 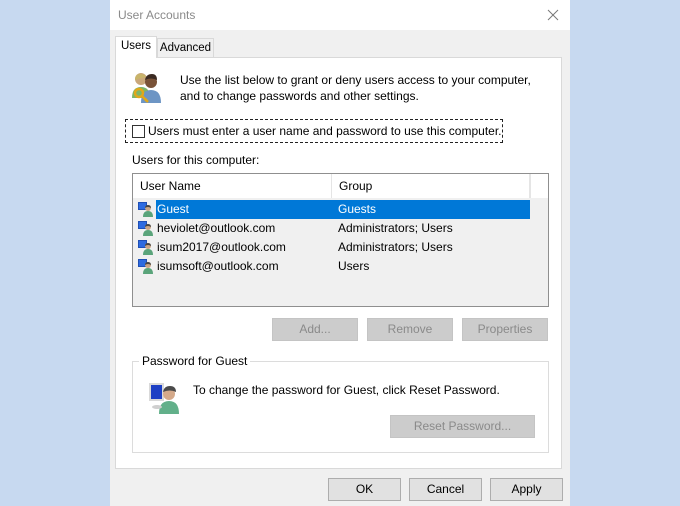 I want to click on cancel-button: Cancel, so click(x=445, y=489).